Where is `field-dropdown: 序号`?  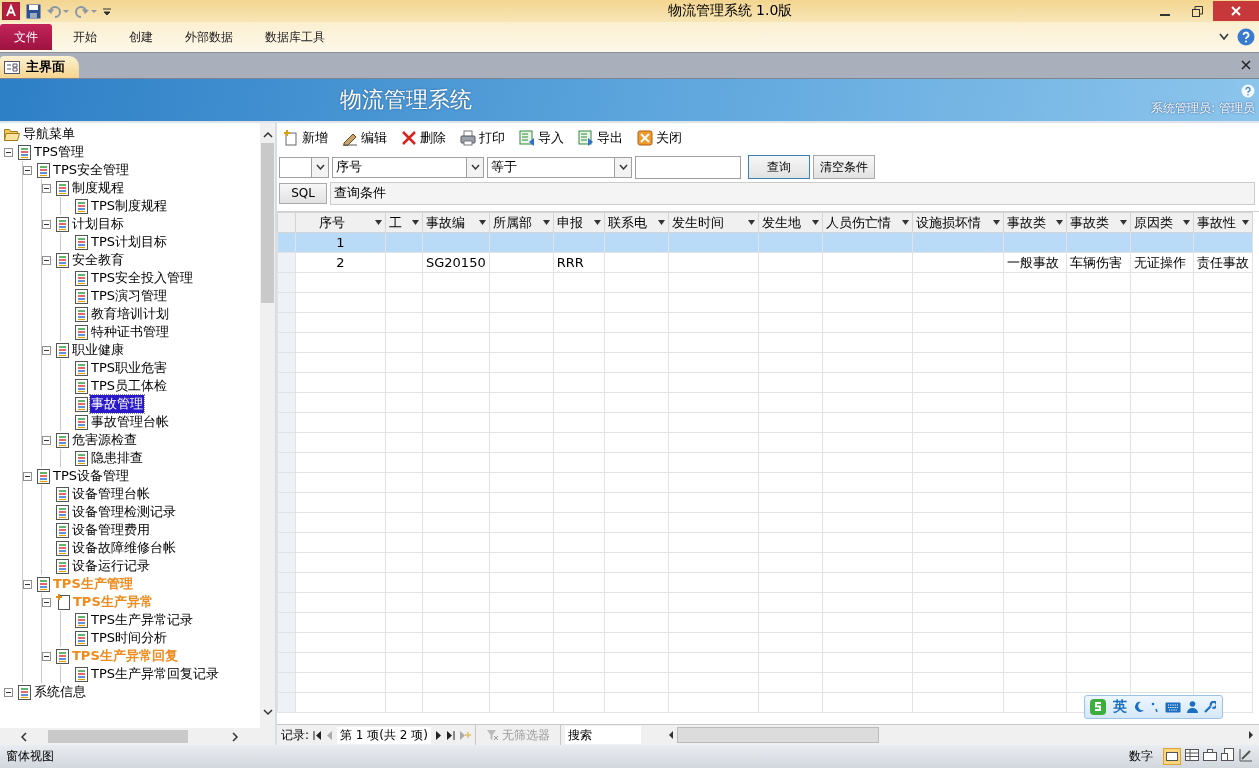 field-dropdown: 序号 is located at coordinates (408, 167).